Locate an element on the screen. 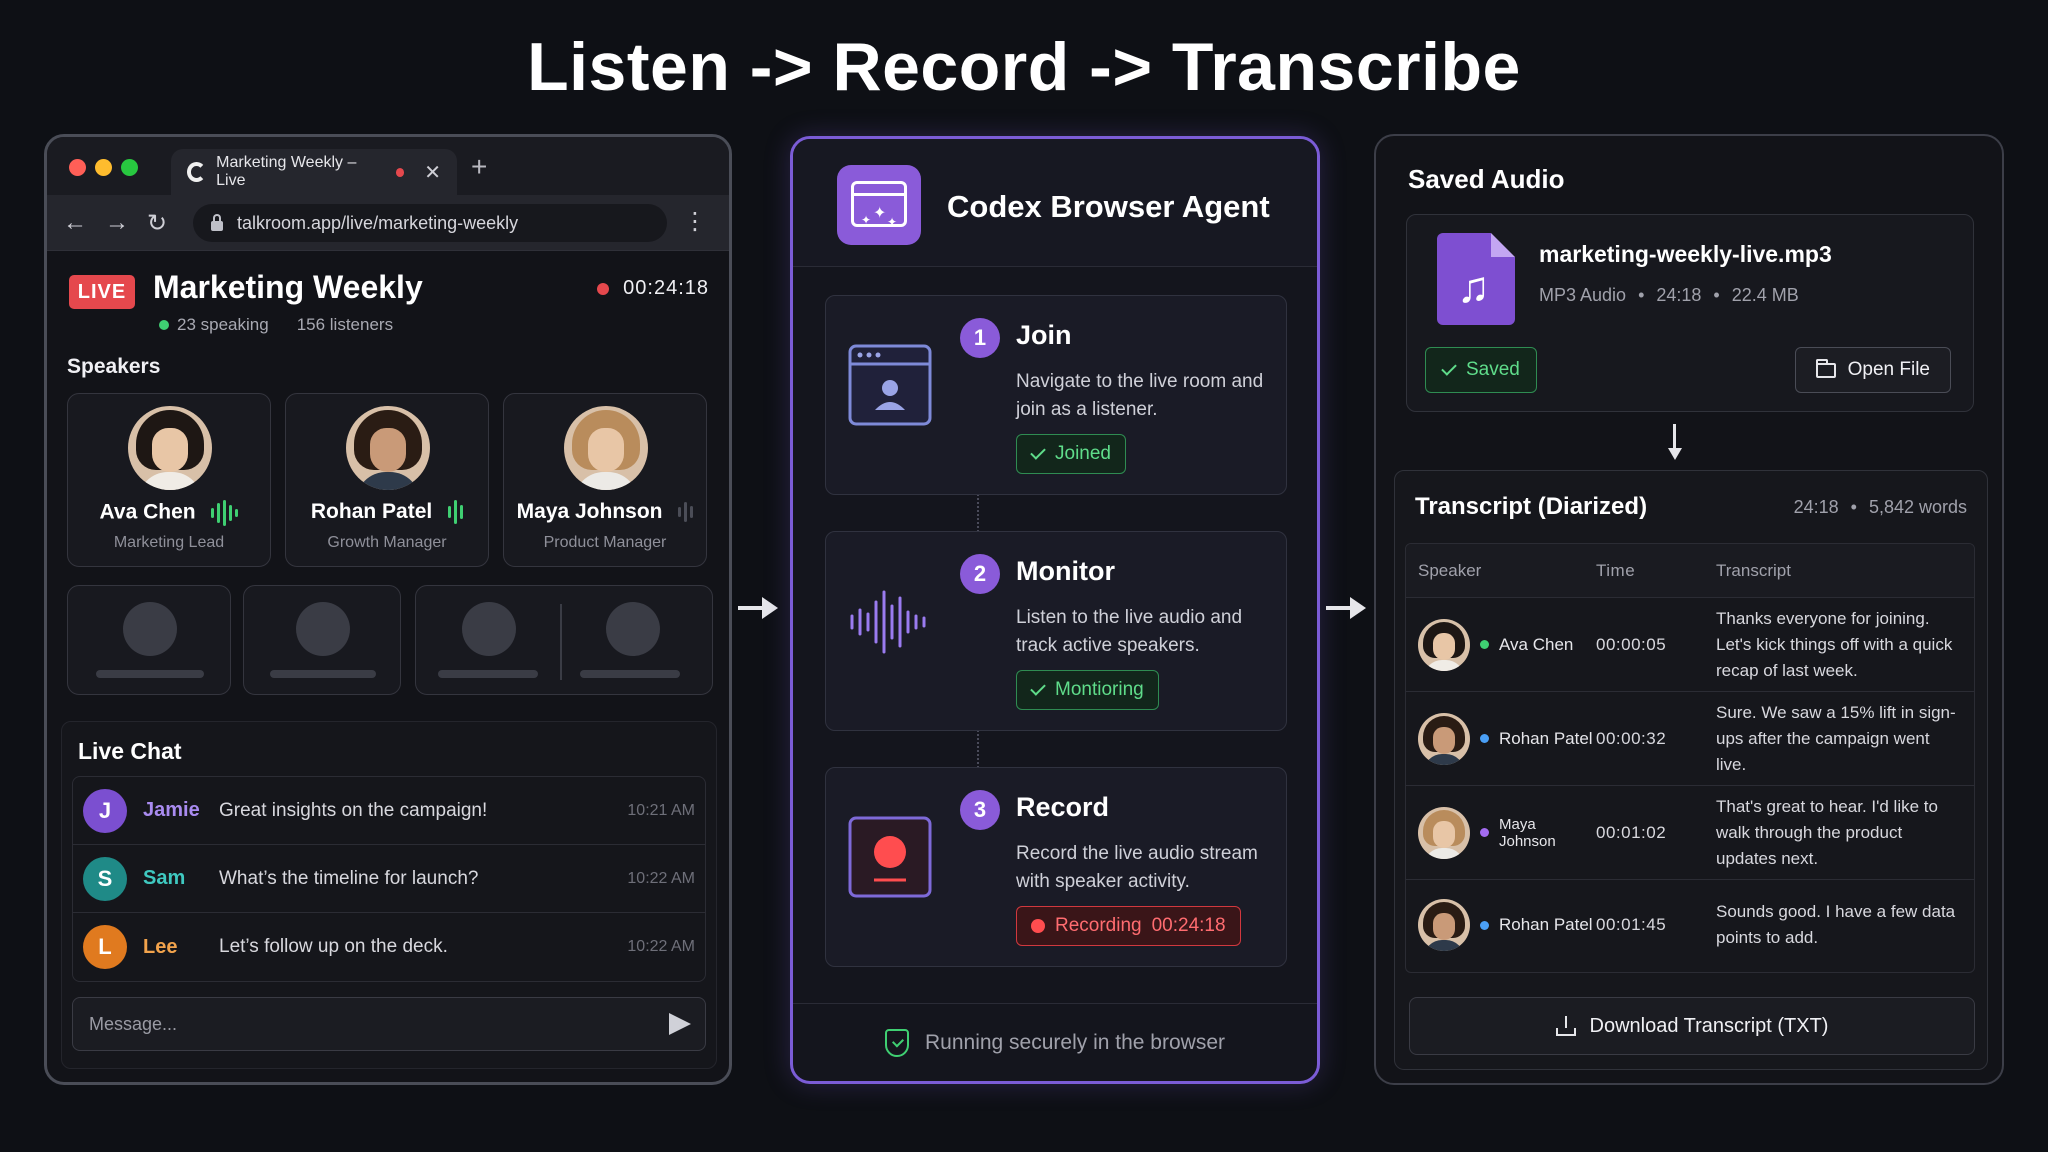 The height and width of the screenshot is (1152, 2048). timer-value: 00:24:18 is located at coordinates (666, 288).